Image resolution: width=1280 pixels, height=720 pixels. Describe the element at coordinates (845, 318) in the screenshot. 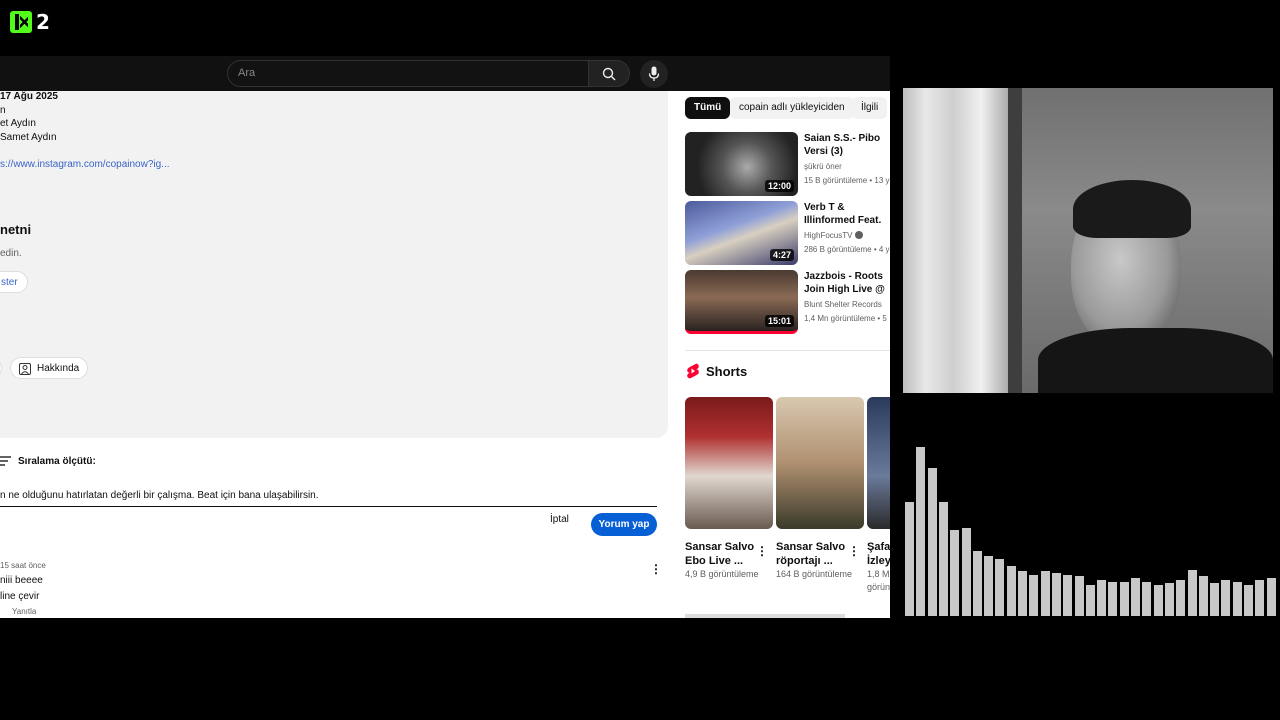

I see `video-meta: 1,4 Mn görüntüleme • 5` at that location.